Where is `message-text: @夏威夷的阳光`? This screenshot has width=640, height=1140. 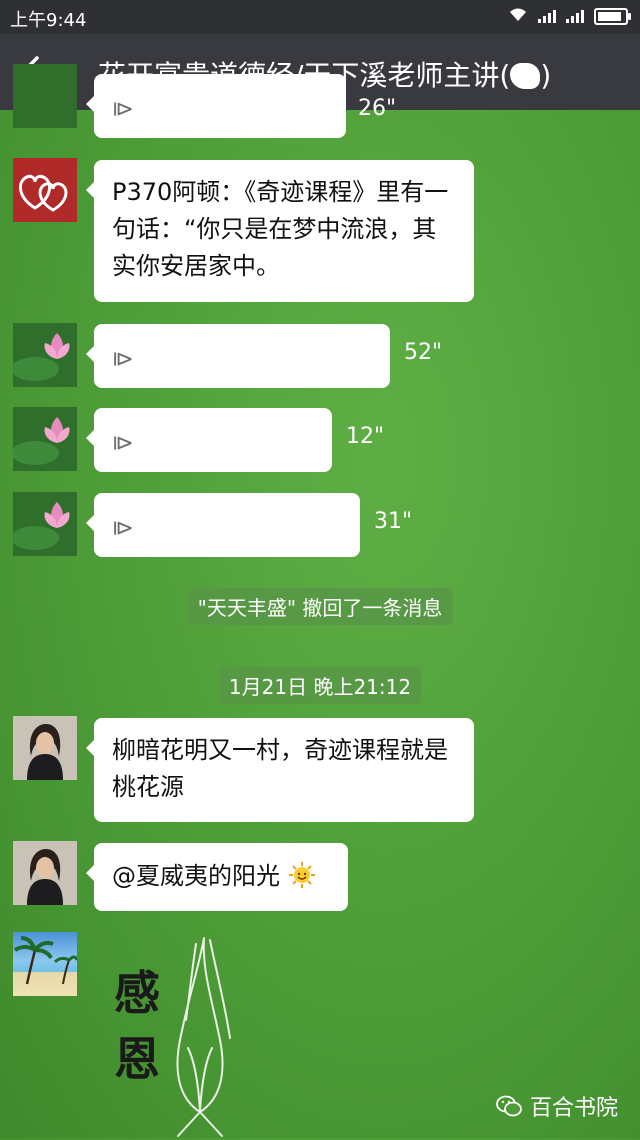 message-text: @夏威夷的阳光 is located at coordinates (196, 876).